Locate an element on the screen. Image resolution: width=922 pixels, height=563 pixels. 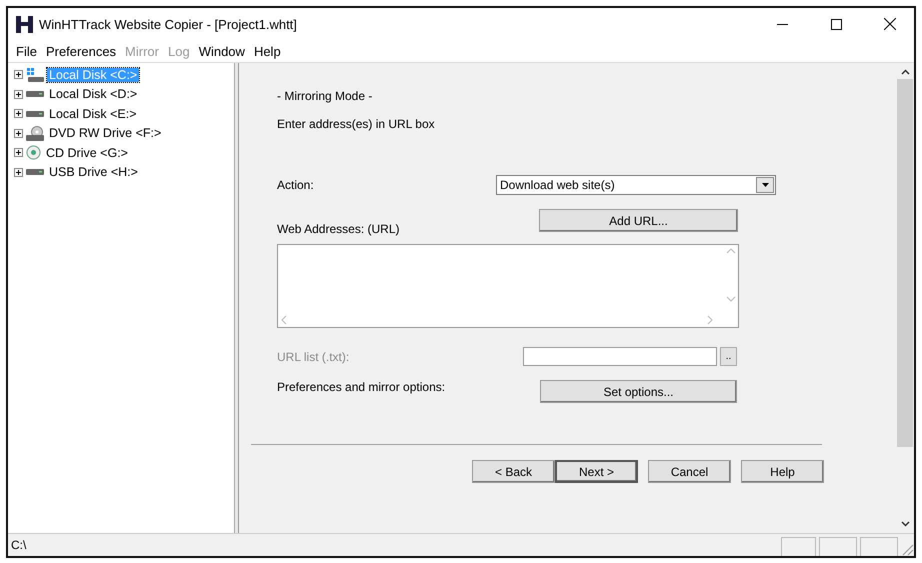
url-list-label: URL list (.txt): is located at coordinates (313, 357).